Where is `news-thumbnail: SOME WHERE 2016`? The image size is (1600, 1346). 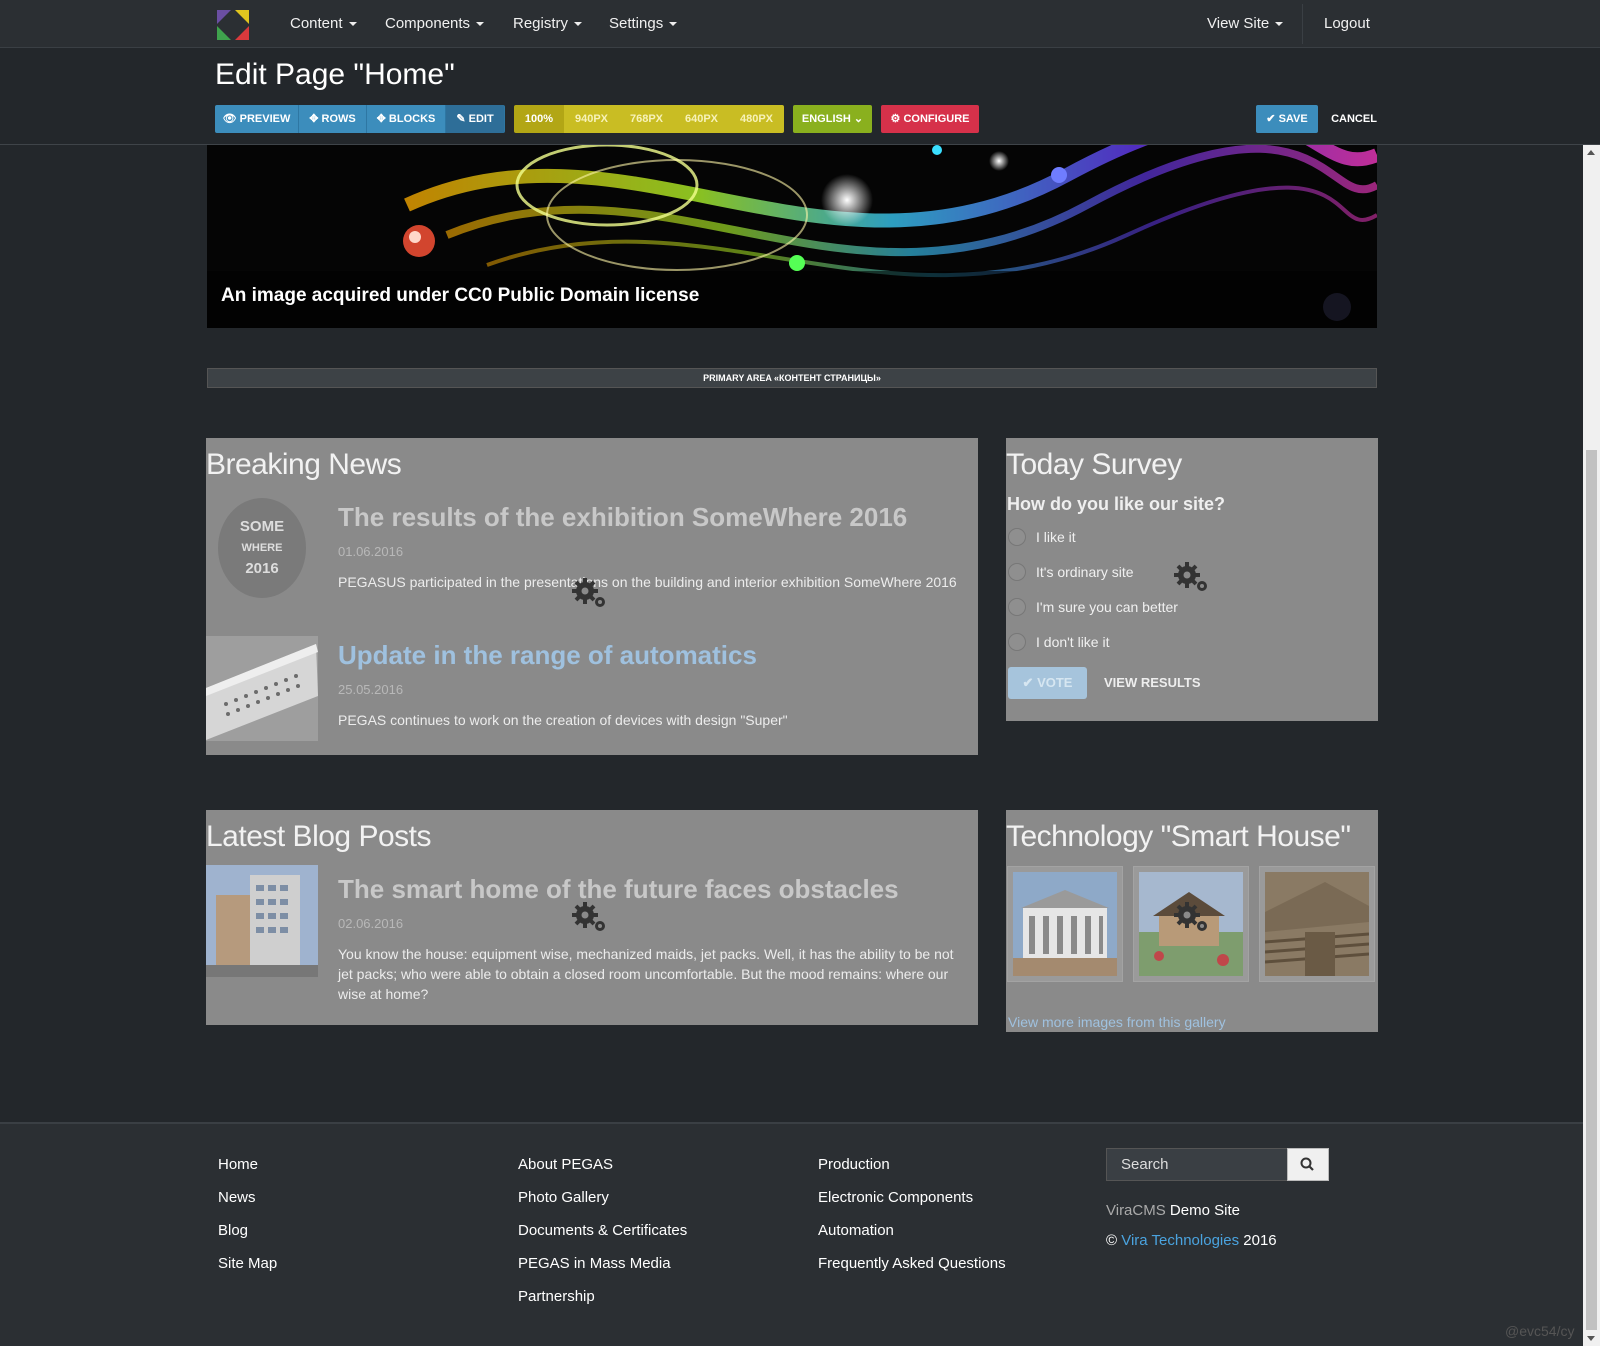 news-thumbnail: SOME WHERE 2016 is located at coordinates (262, 548).